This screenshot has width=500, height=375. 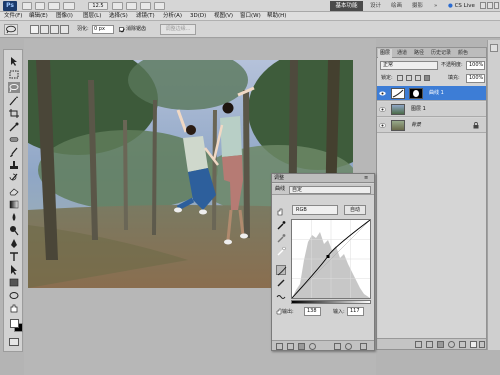 What do you see at coordinates (14, 165) in the screenshot?
I see `clone-stamp-tool` at bounding box center [14, 165].